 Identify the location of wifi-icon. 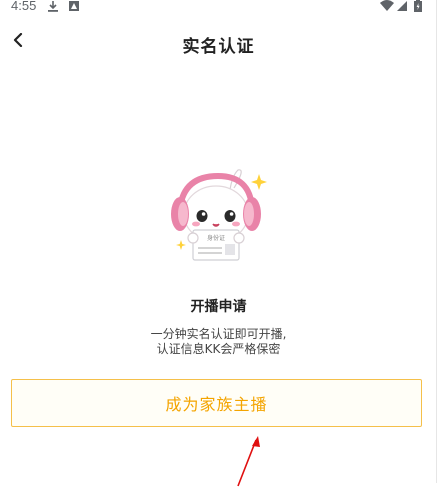
(387, 5).